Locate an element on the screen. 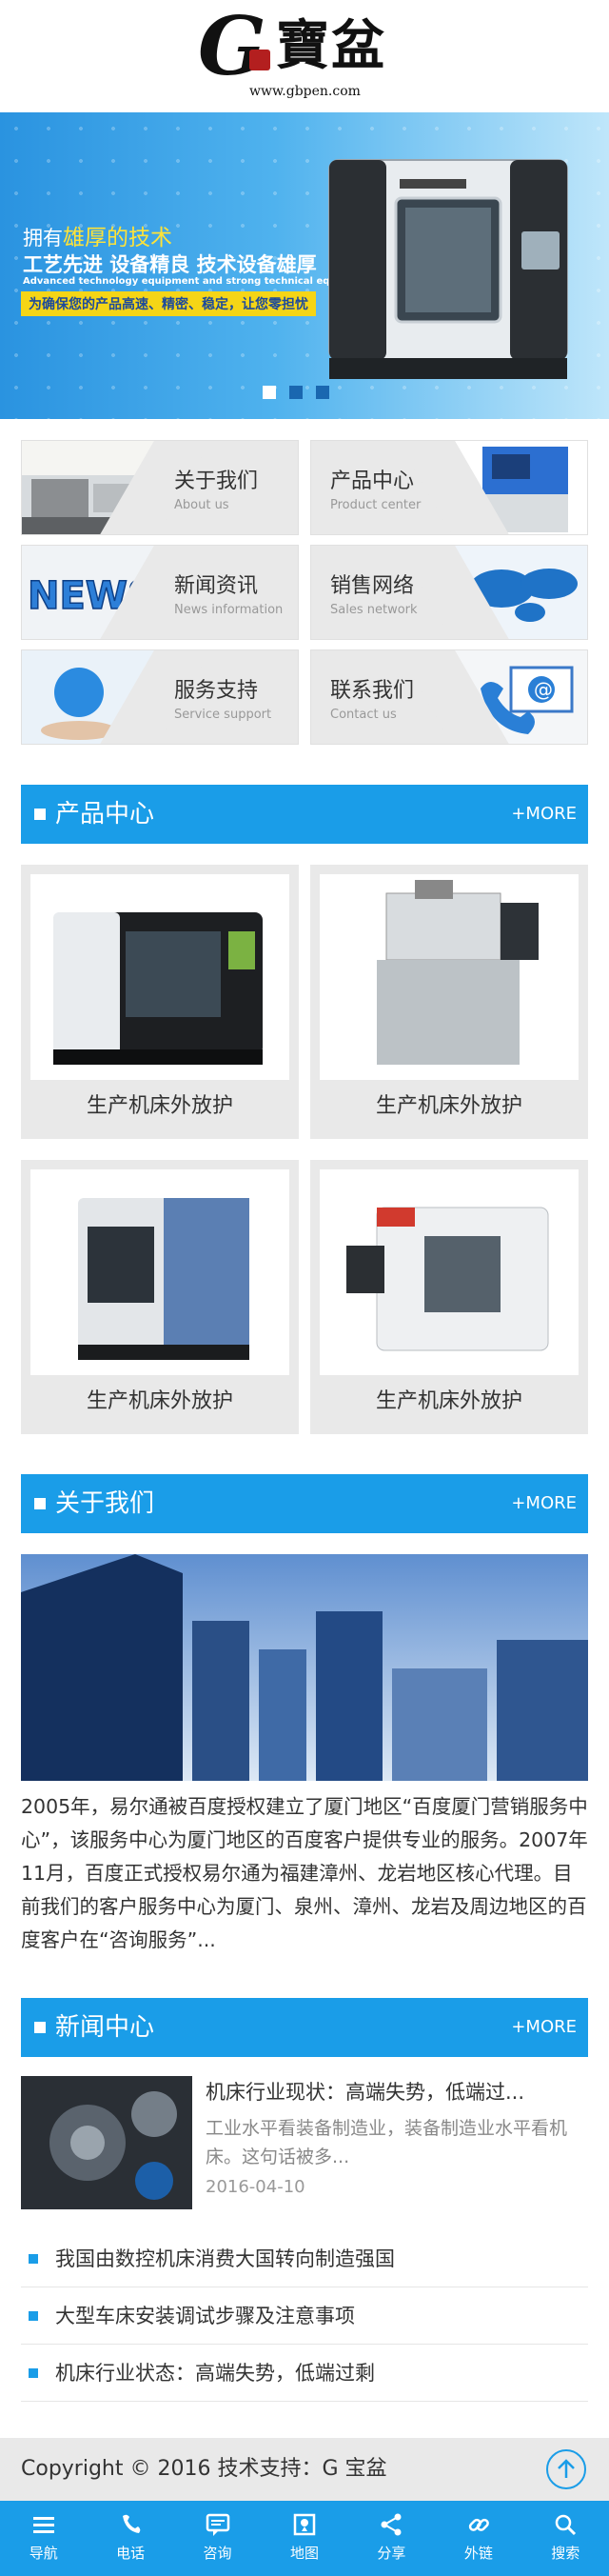 This screenshot has height=2576, width=609. quick-nav-subtitle: Contact us is located at coordinates (363, 715).